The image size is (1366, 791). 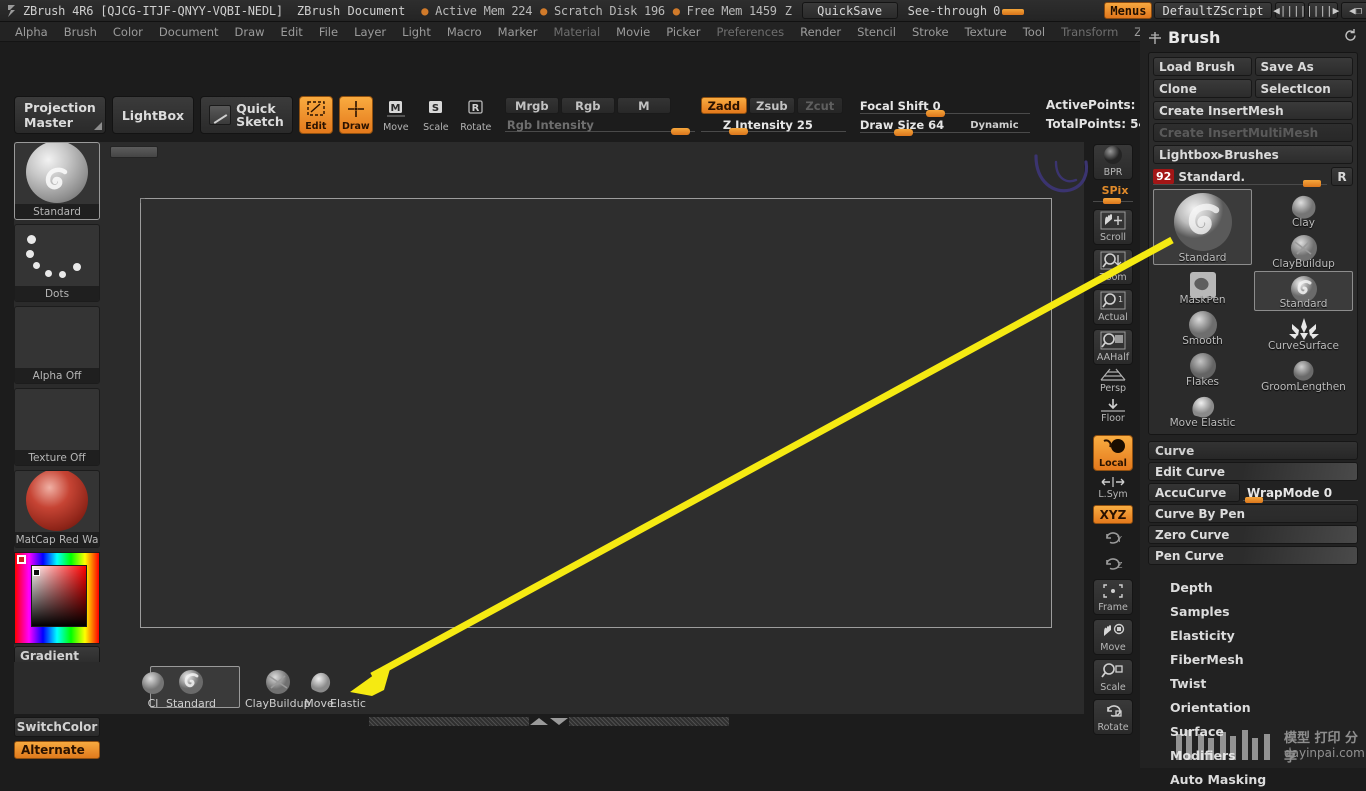 What do you see at coordinates (57, 750) in the screenshot?
I see `alternate-button: Alternate` at bounding box center [57, 750].